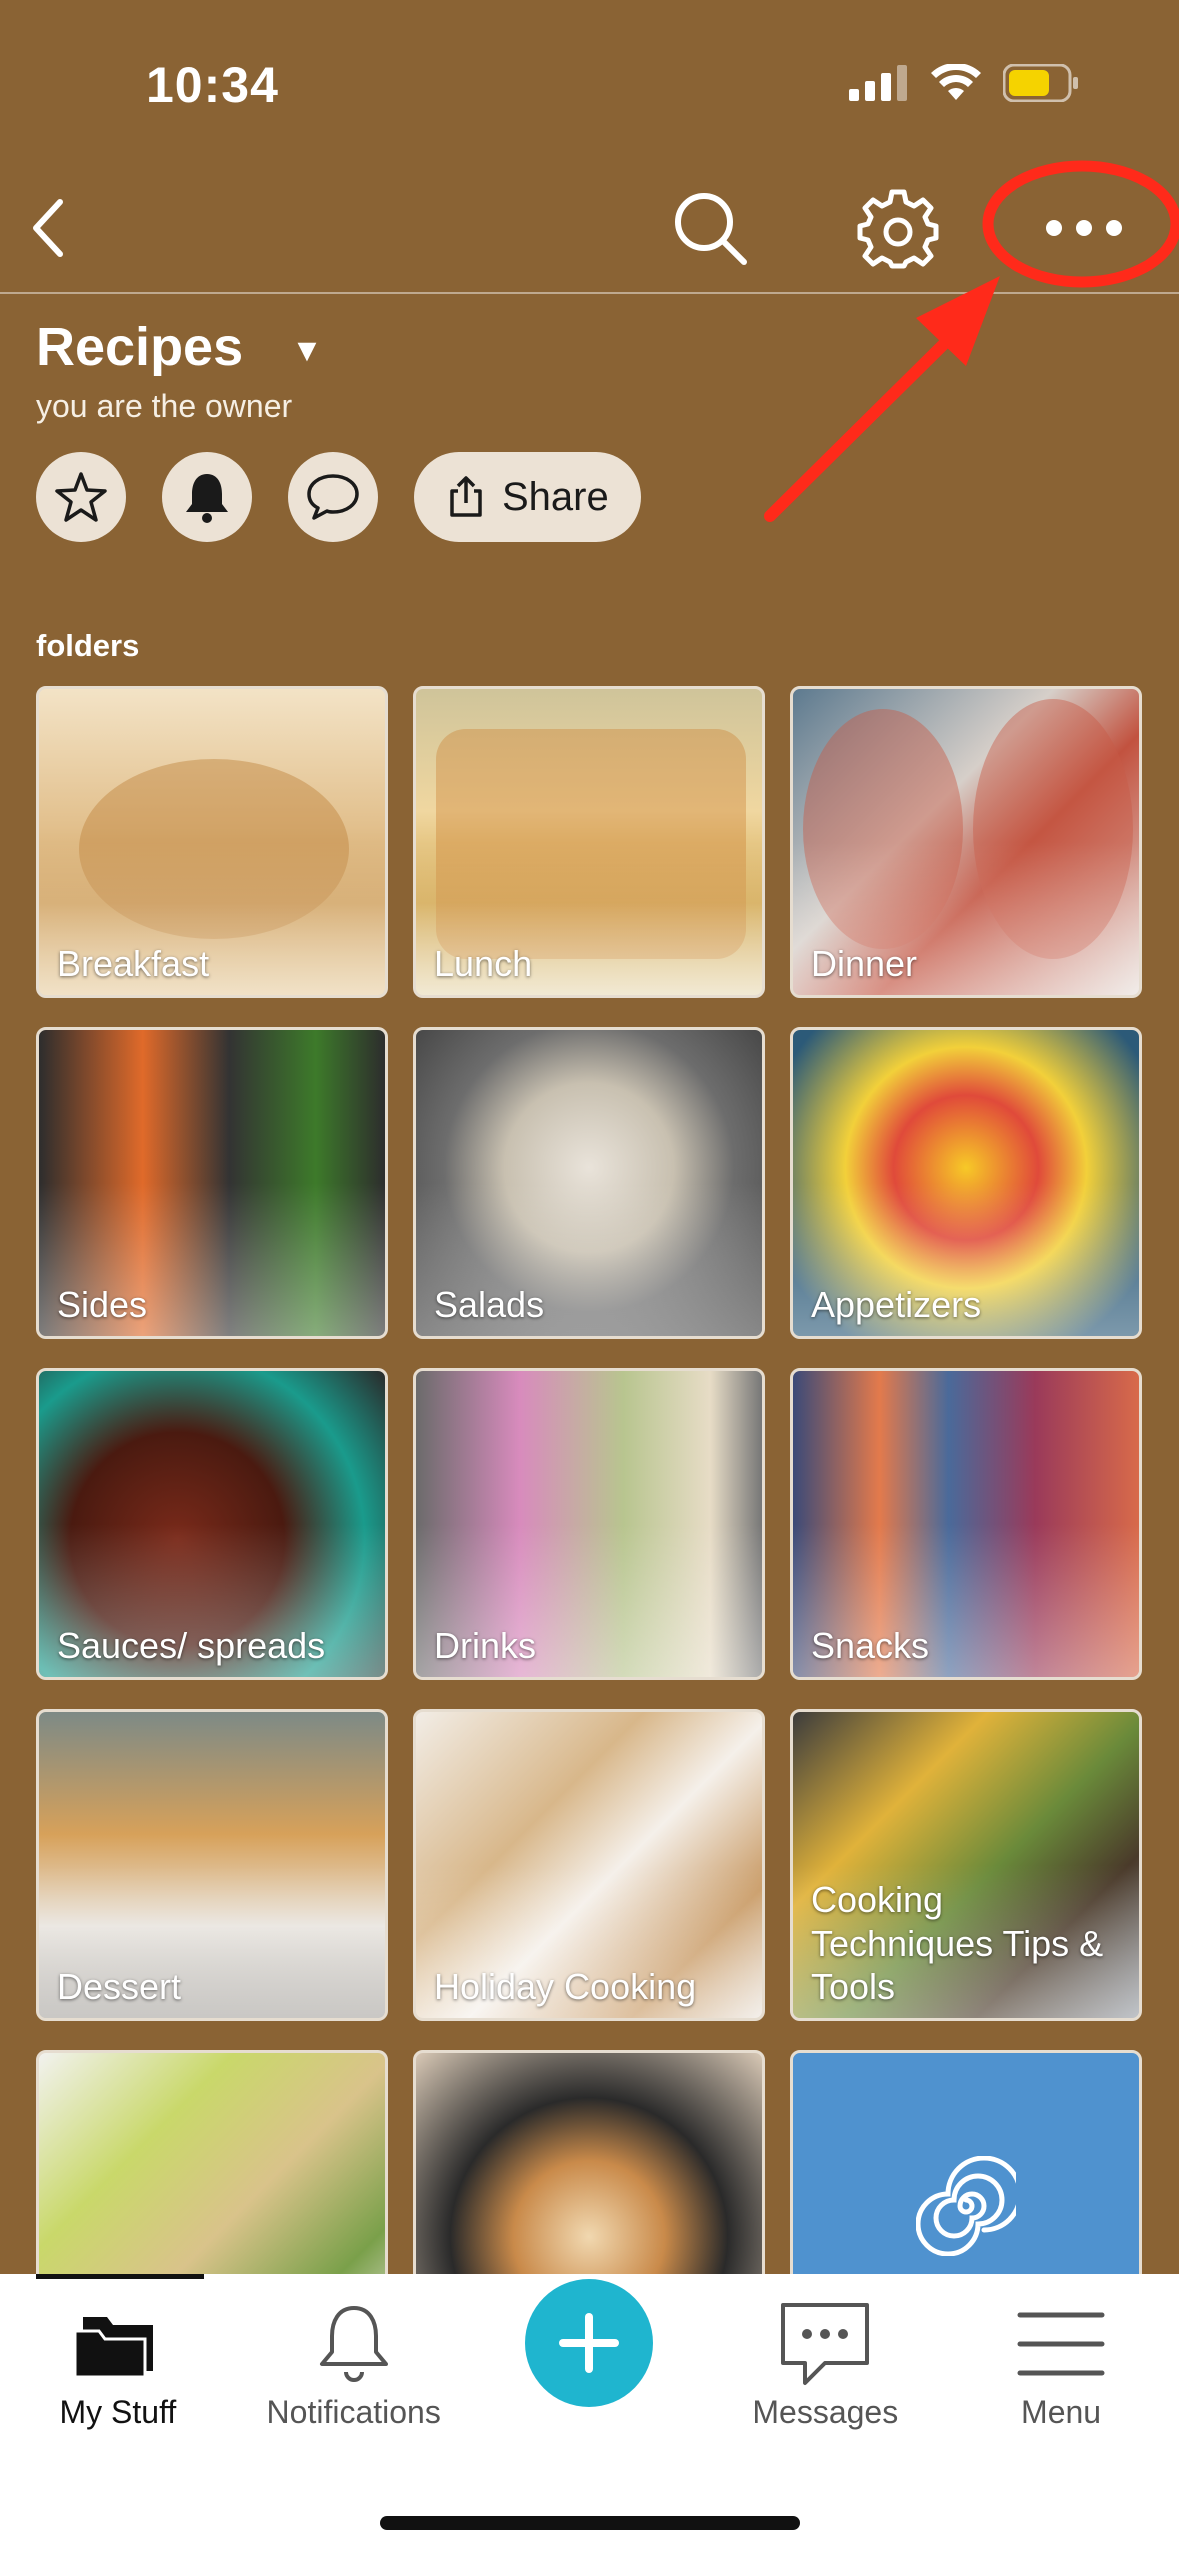 Image resolution: width=1179 pixels, height=2556 pixels. Describe the element at coordinates (957, 1943) in the screenshot. I see `folder-label: Cooking Techniques Tips & Tools` at that location.